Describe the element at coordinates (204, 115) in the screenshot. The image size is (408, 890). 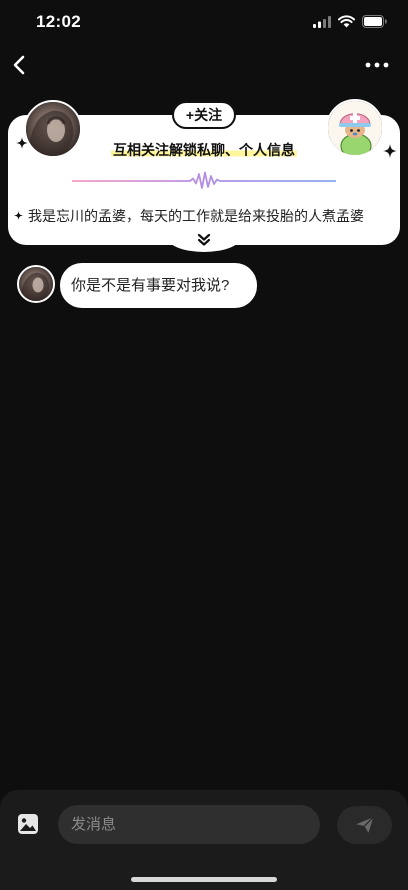
I see `follow-button: +关注` at that location.